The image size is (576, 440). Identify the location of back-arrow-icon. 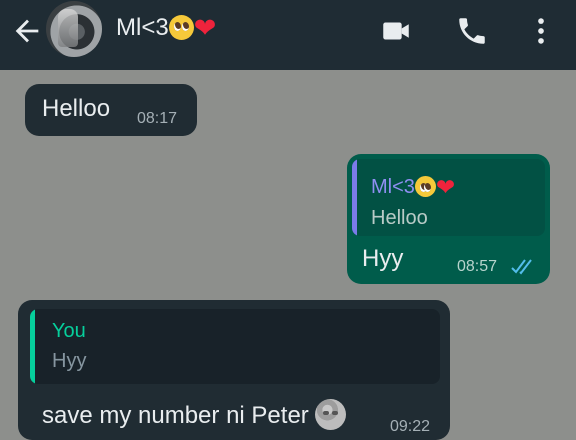
(27, 31).